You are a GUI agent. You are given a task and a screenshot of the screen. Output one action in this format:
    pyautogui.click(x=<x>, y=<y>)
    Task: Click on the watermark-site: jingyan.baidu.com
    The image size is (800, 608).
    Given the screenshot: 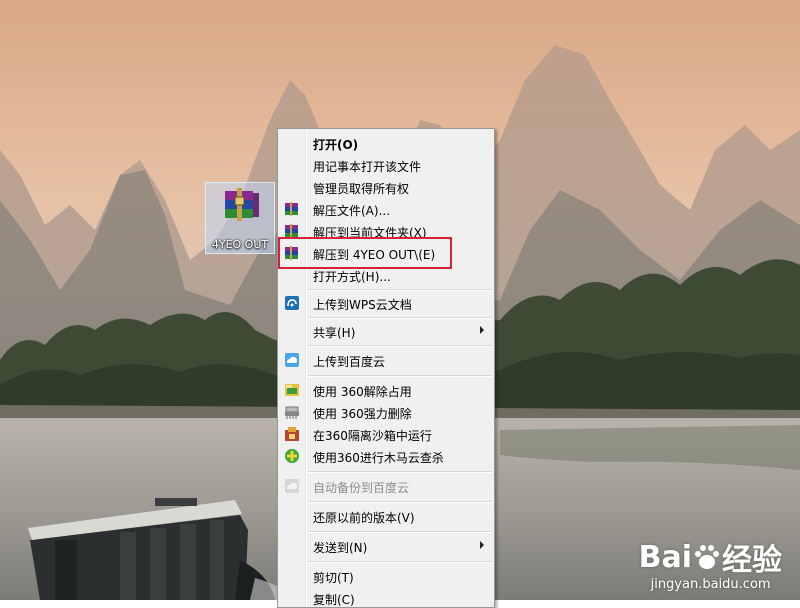 What is the action you would take?
    pyautogui.click(x=710, y=584)
    